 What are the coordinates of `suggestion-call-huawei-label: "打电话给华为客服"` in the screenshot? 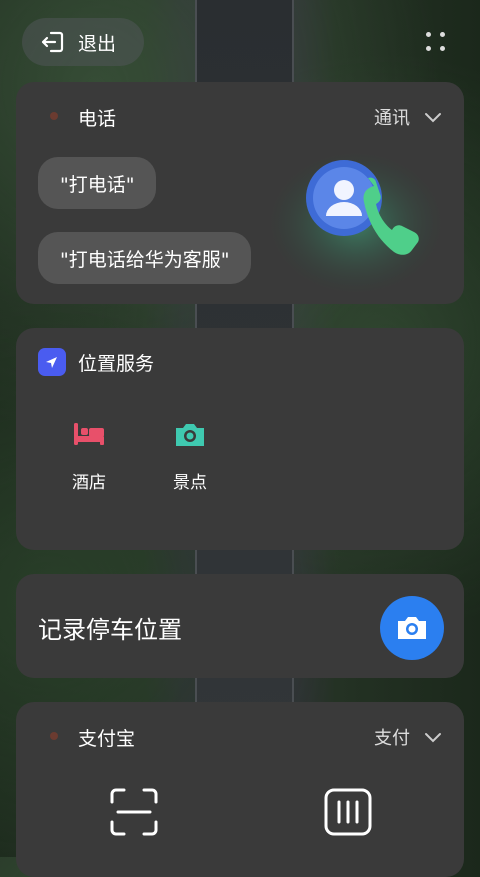 It's located at (145, 259).